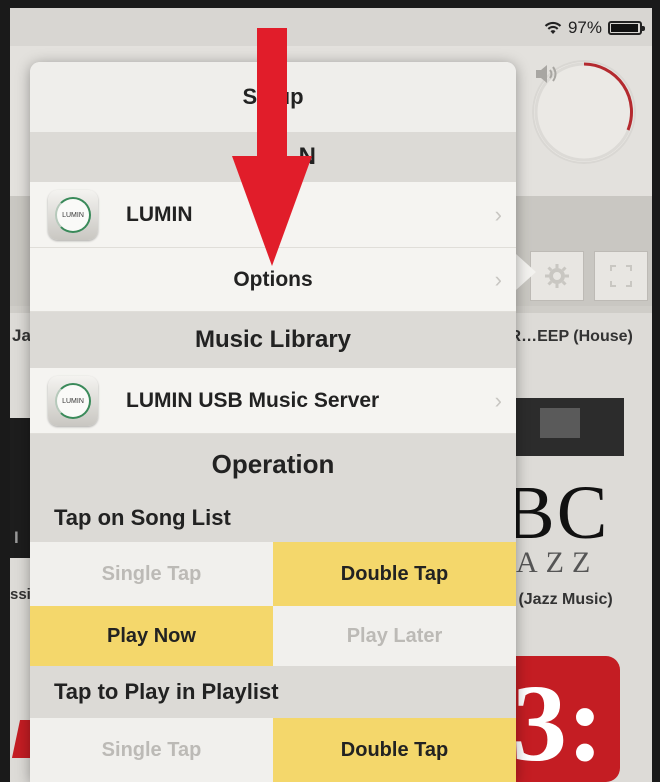 This screenshot has height=782, width=660. Describe the element at coordinates (331, 27) in the screenshot. I see `status-bar: 97%` at that location.